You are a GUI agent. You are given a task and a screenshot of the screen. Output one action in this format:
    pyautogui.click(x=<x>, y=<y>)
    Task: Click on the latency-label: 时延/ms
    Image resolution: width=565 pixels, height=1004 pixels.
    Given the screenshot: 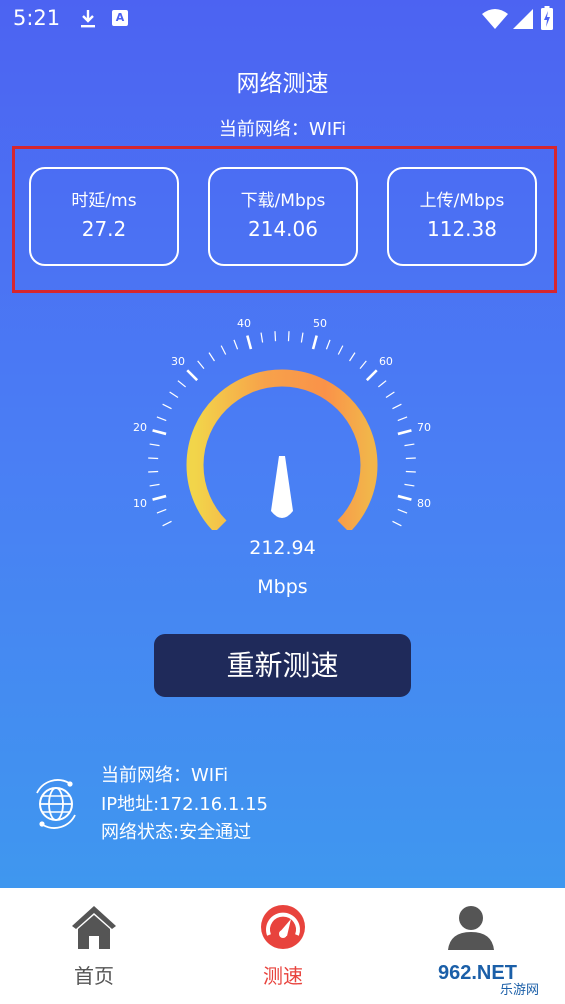 What is the action you would take?
    pyautogui.click(x=104, y=201)
    